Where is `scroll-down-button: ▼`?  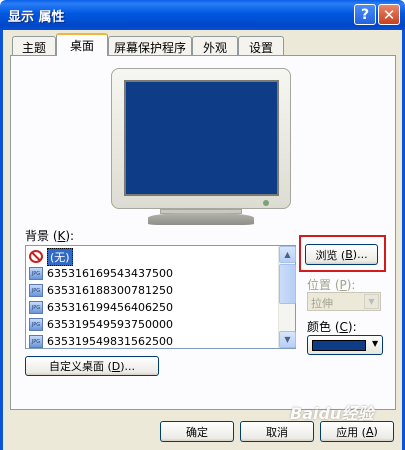
scroll-down-button: ▼ is located at coordinates (287, 339).